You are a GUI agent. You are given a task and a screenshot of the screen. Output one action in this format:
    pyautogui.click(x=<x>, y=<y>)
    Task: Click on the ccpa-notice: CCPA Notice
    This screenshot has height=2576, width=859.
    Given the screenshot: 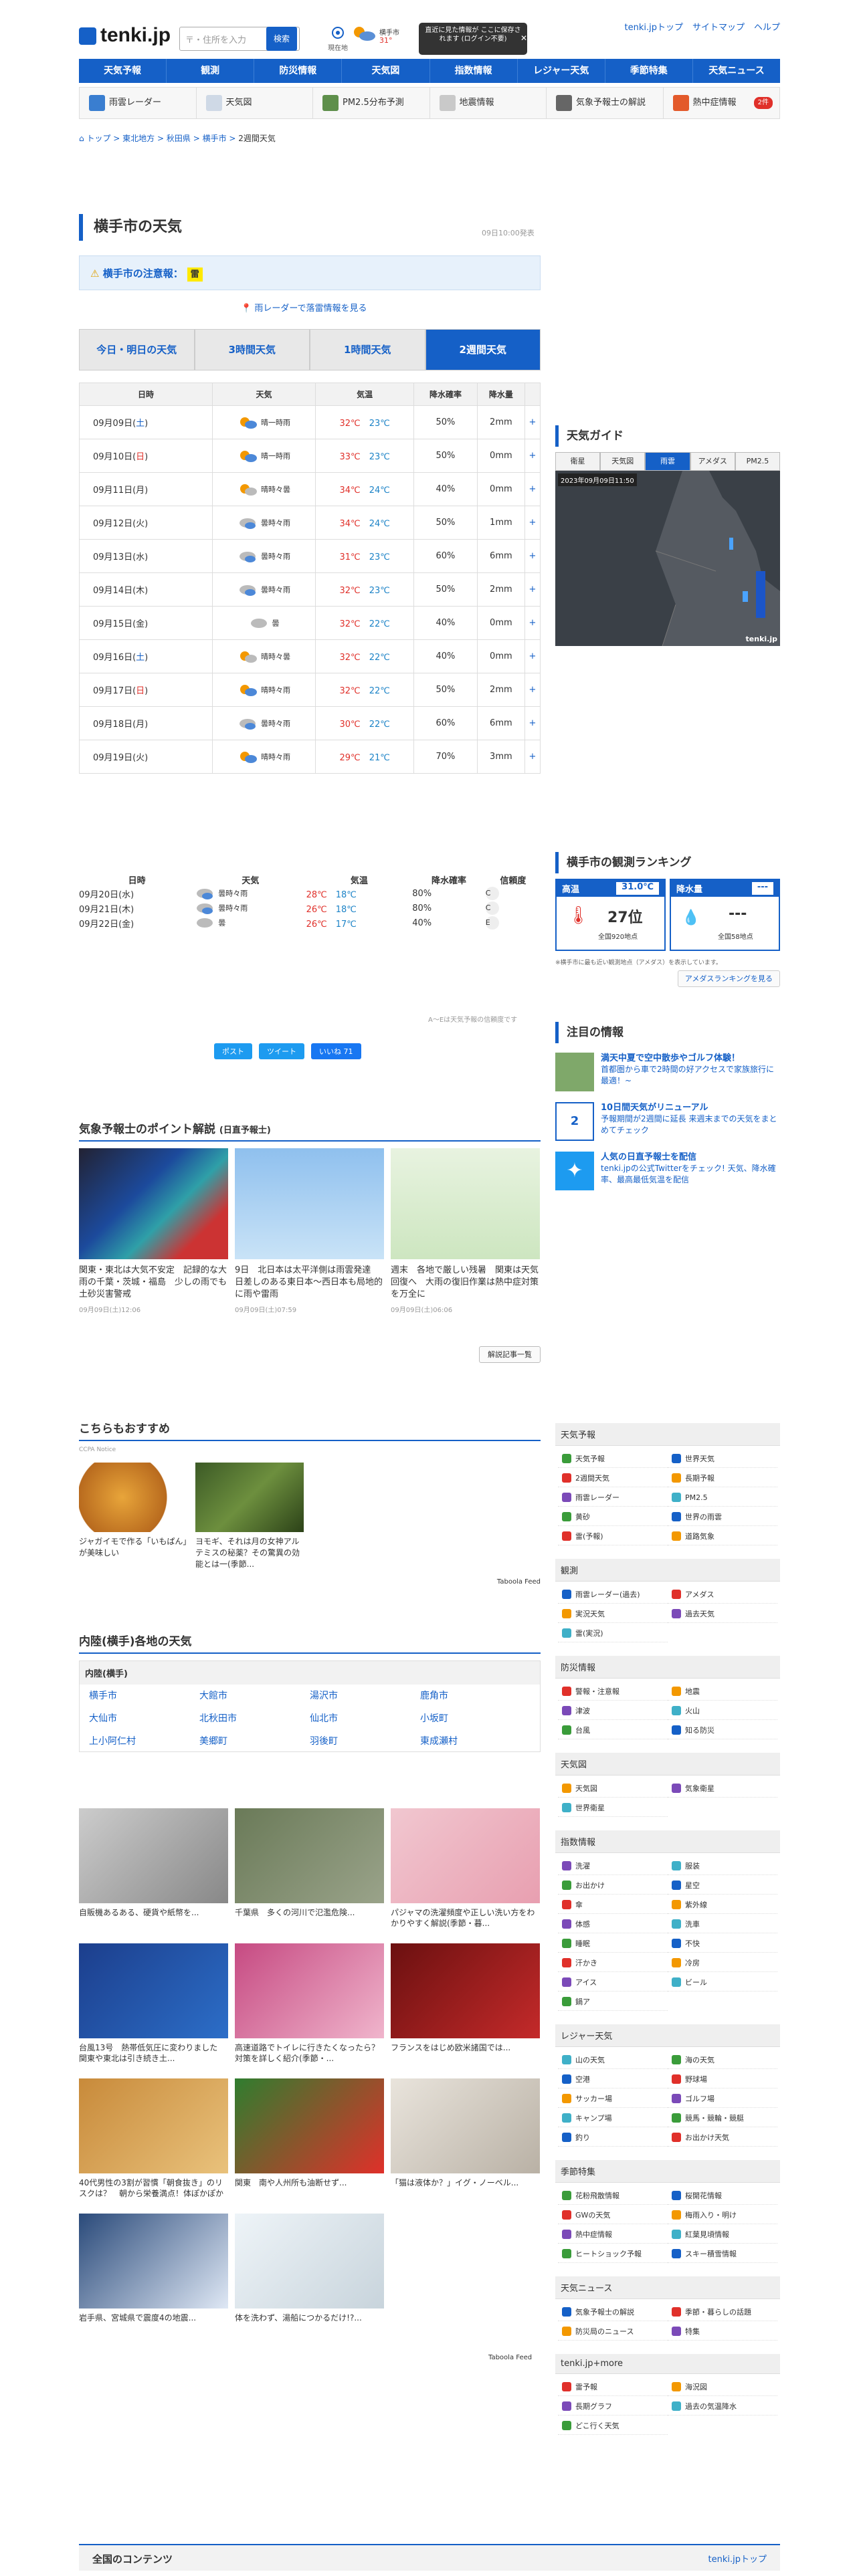 What is the action you would take?
    pyautogui.click(x=310, y=1450)
    